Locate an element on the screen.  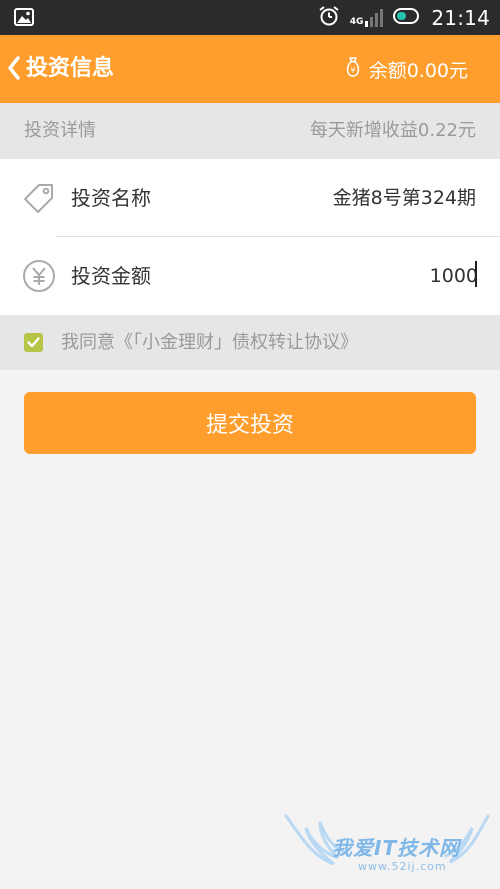
status-bar: 4G 21:14 is located at coordinates (250, 17).